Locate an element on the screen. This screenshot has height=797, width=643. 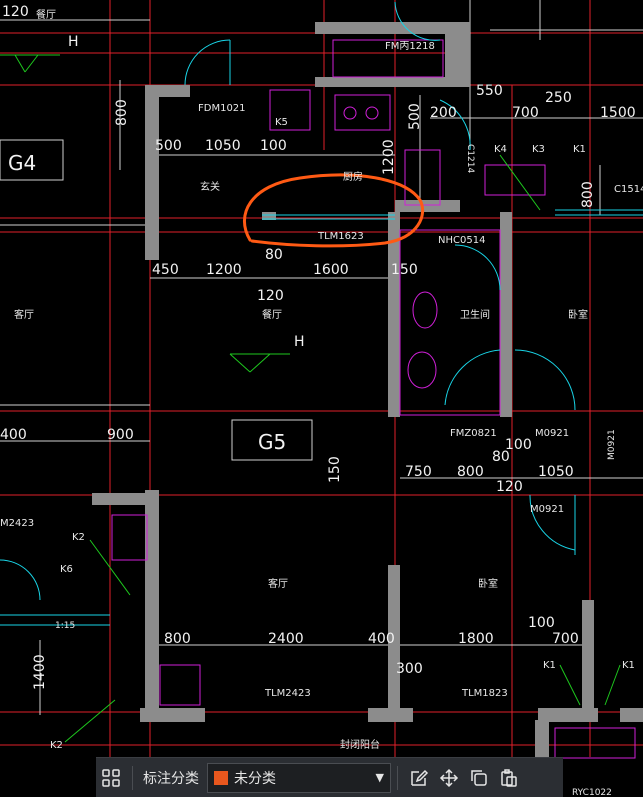
dim-text: 1400 is located at coordinates (40, 672).